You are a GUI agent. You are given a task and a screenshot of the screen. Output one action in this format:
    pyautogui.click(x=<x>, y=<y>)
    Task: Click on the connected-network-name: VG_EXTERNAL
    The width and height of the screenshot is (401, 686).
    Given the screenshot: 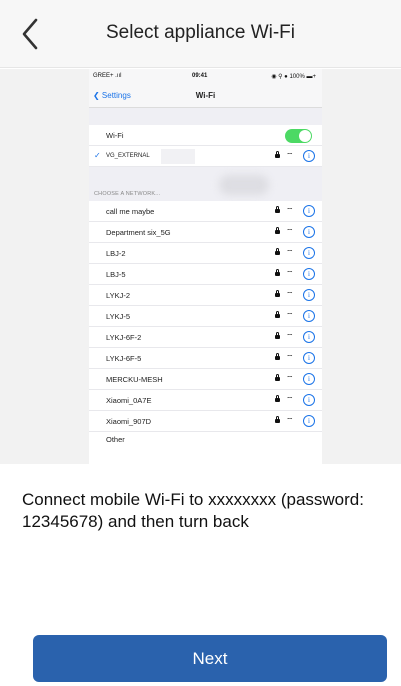 What is the action you would take?
    pyautogui.click(x=128, y=156)
    